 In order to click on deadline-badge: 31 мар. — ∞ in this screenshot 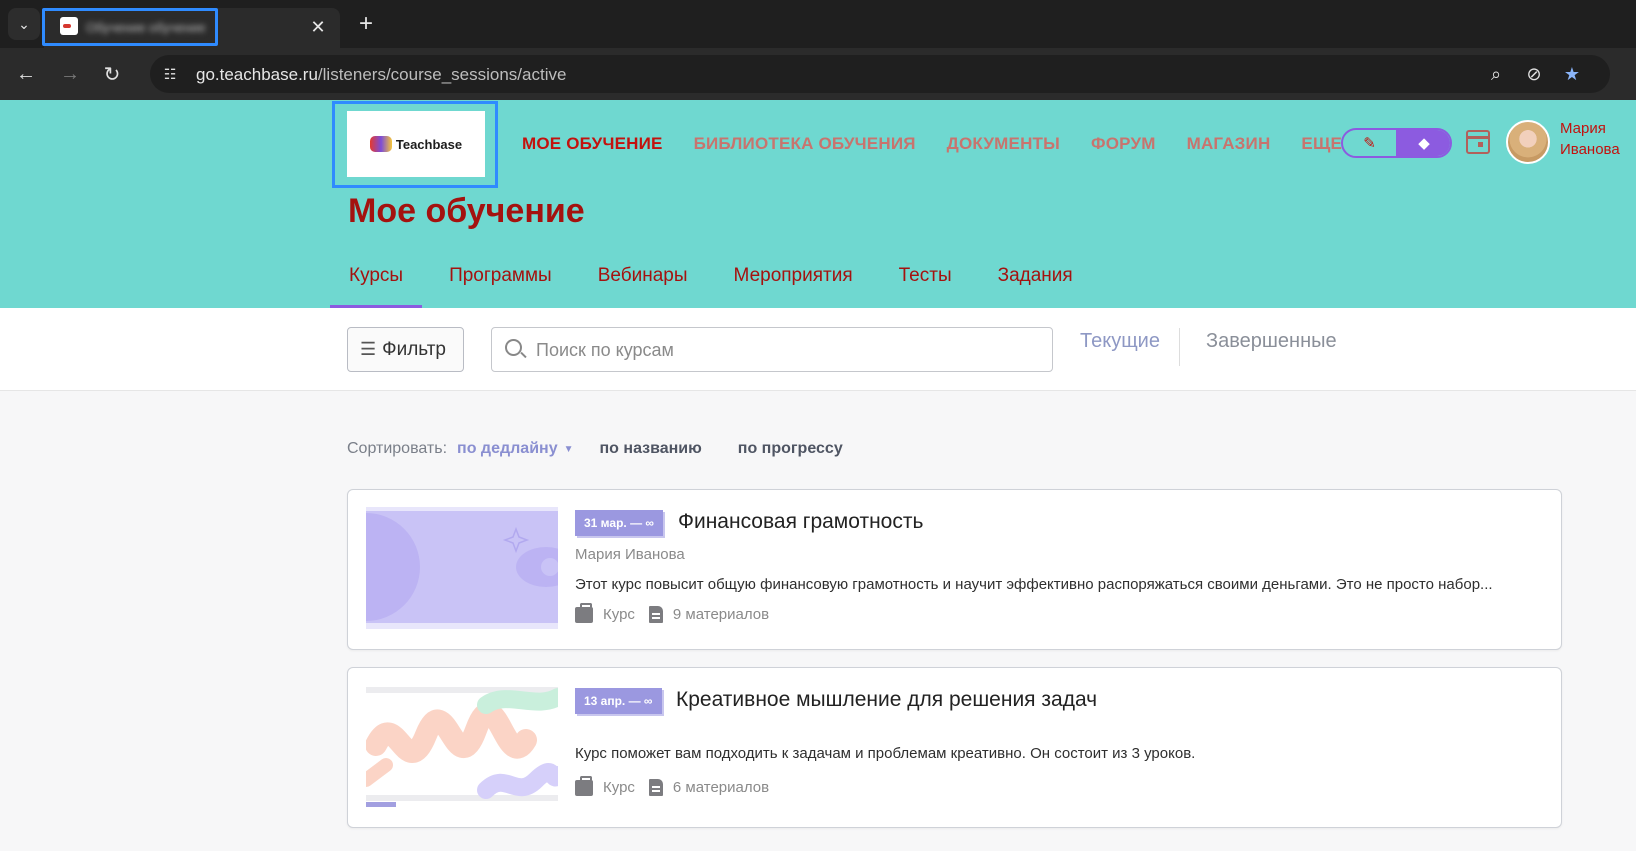, I will do `click(619, 523)`.